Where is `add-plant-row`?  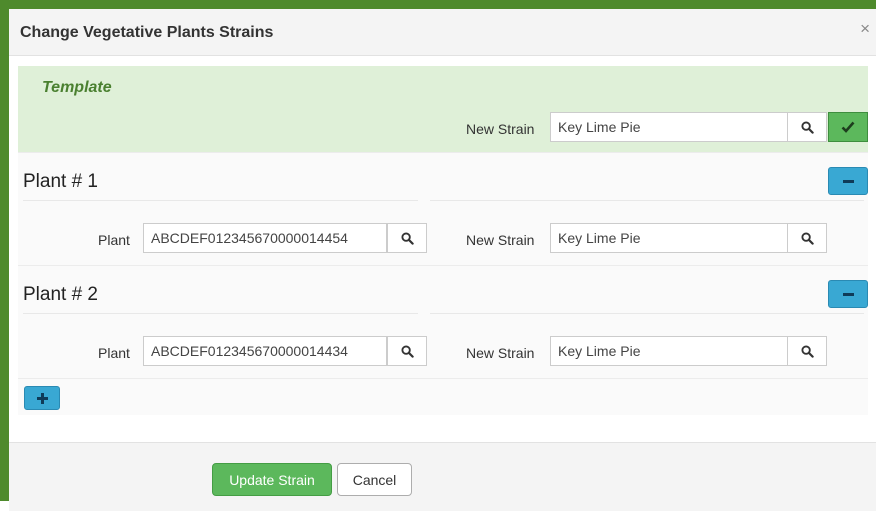
add-plant-row is located at coordinates (443, 396).